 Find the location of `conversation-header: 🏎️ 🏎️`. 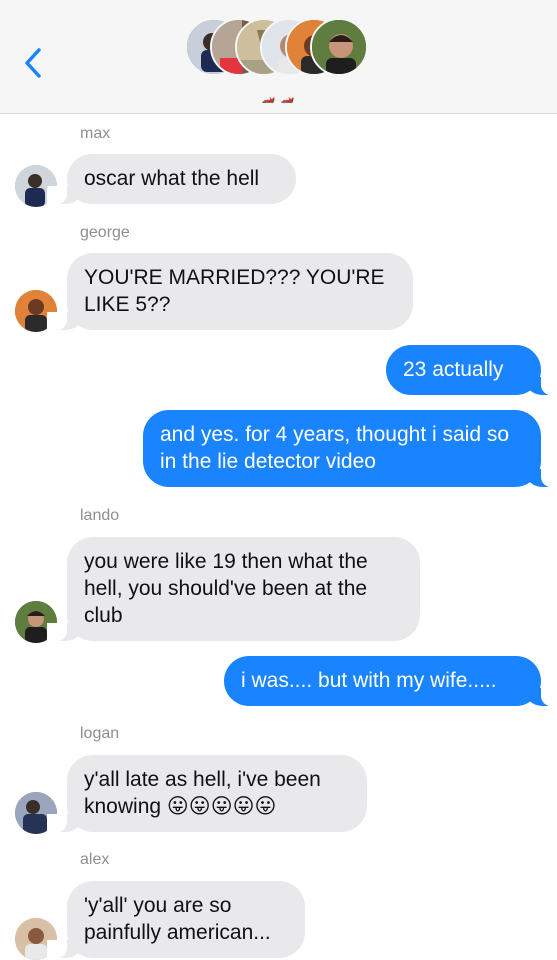

conversation-header: 🏎️ 🏎️ is located at coordinates (278, 57).